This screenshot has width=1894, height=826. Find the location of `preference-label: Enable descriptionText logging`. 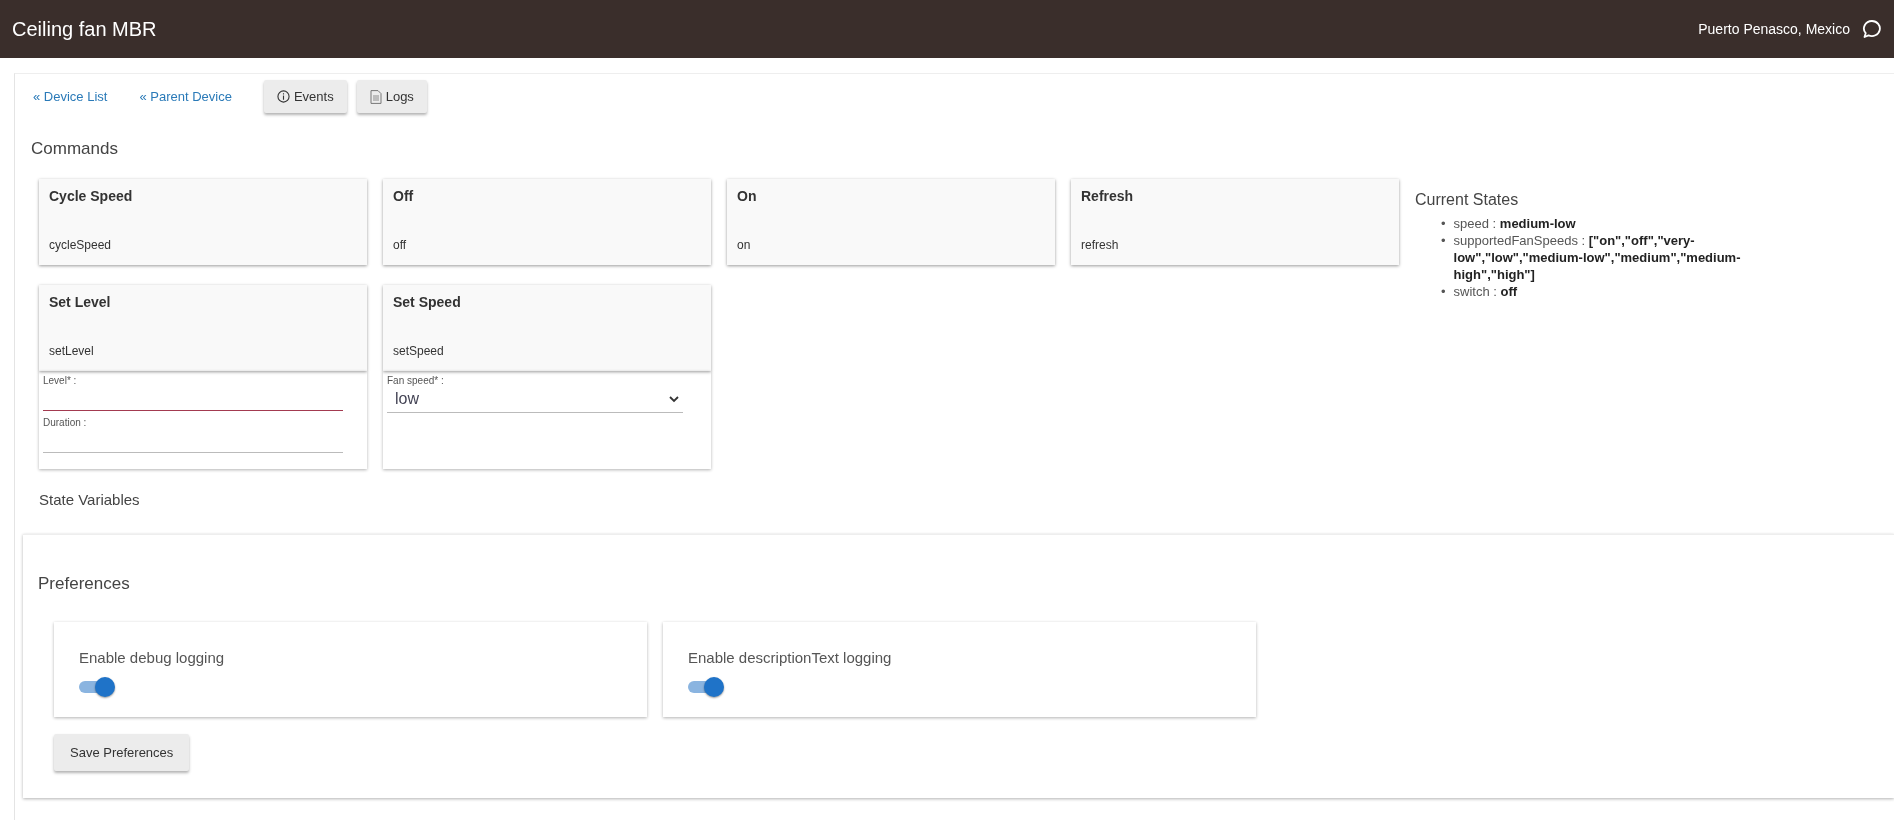

preference-label: Enable descriptionText logging is located at coordinates (790, 657).